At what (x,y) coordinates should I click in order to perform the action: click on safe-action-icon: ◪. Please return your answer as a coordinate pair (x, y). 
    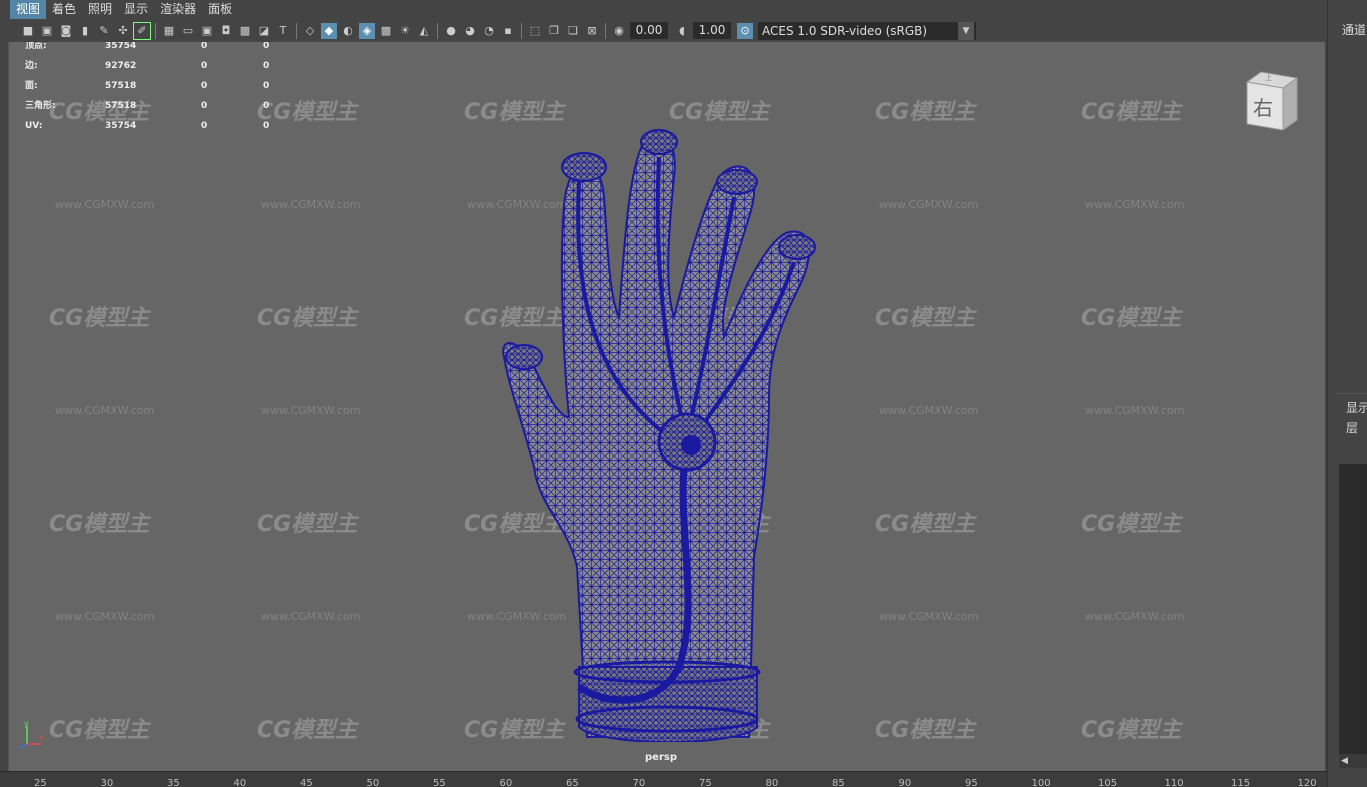
    Looking at the image, I should click on (264, 31).